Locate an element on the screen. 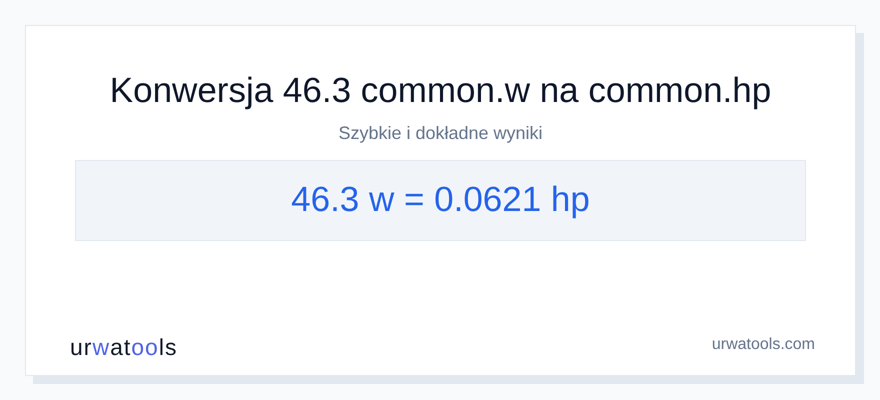 This screenshot has width=880, height=400. subtitle: Szybkie i dokładne wyniki is located at coordinates (440, 133).